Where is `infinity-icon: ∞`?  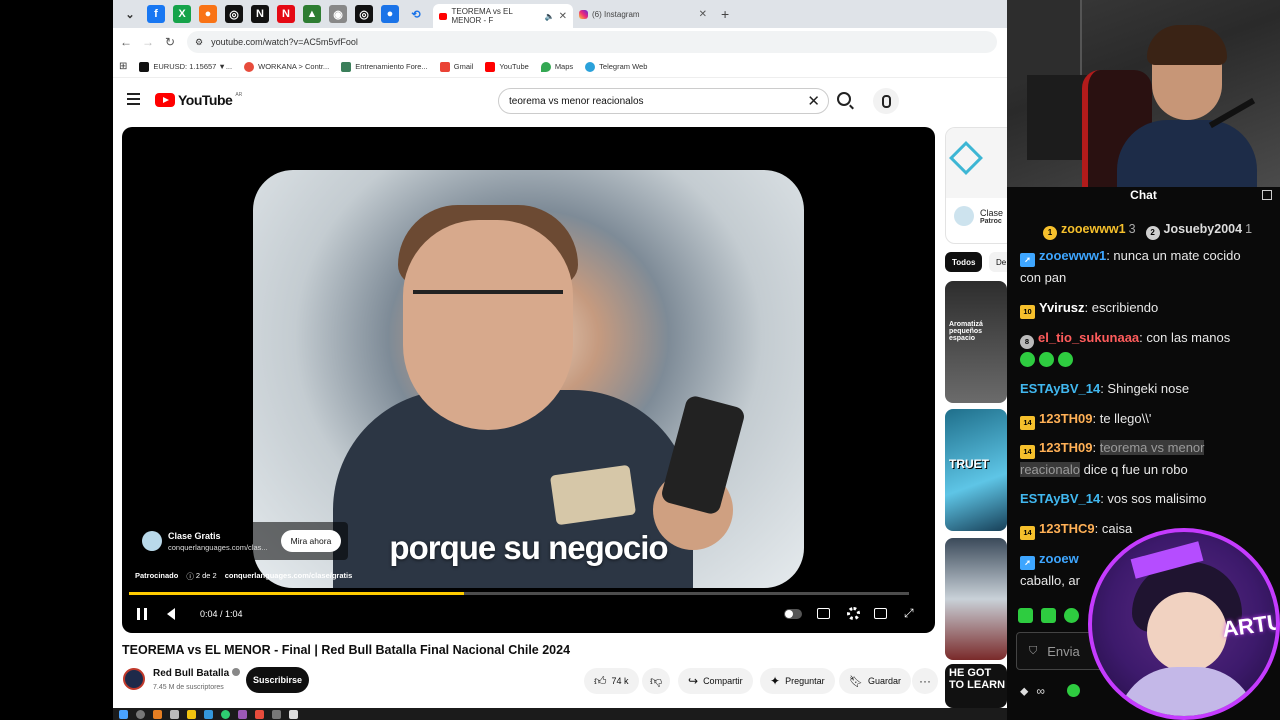 infinity-icon: ∞ is located at coordinates (1040, 691).